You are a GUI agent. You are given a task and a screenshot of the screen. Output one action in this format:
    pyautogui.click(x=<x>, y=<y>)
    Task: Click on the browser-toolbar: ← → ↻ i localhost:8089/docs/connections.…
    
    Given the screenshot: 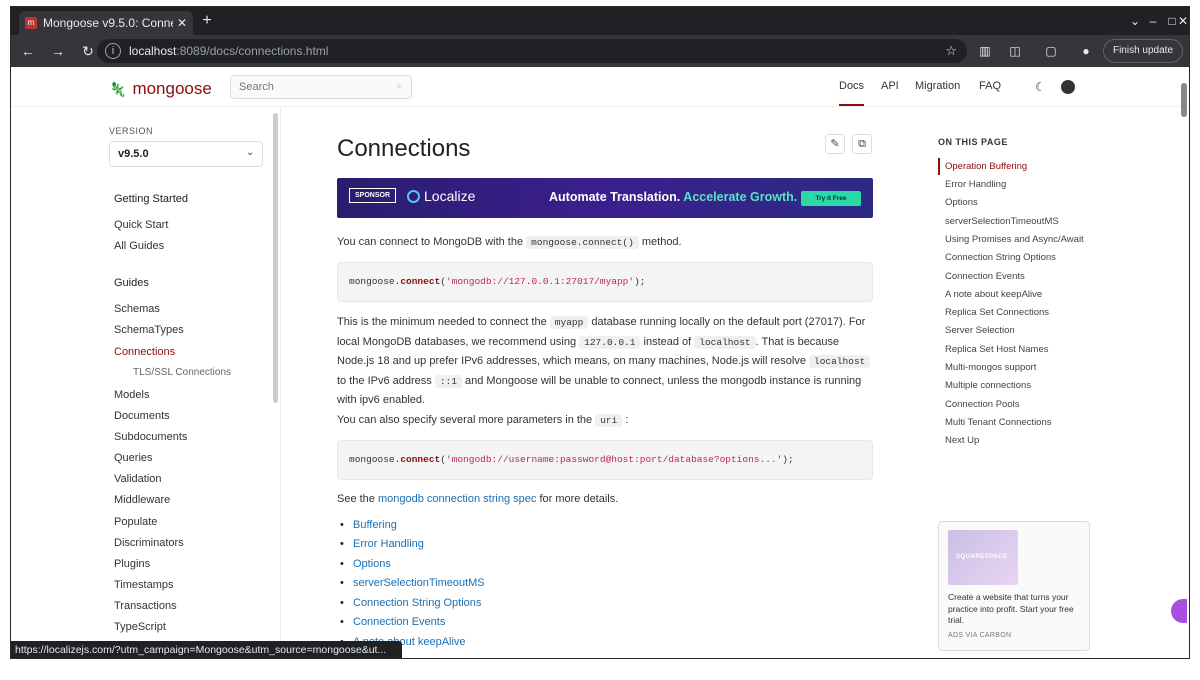 What is the action you would take?
    pyautogui.click(x=600, y=51)
    